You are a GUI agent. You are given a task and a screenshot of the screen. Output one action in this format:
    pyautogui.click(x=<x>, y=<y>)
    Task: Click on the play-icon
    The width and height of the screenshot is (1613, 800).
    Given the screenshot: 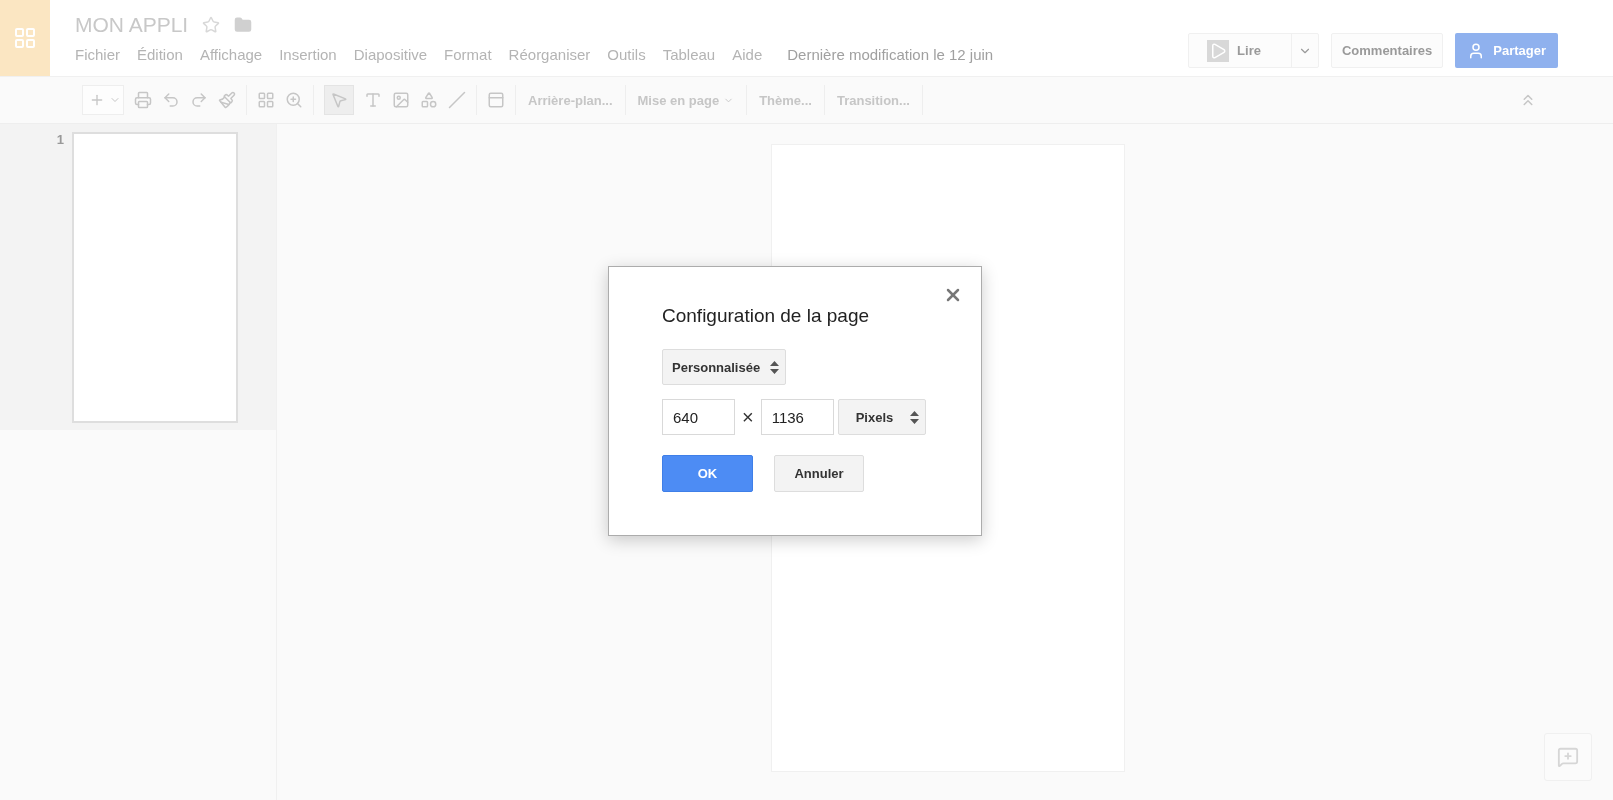 What is the action you would take?
    pyautogui.click(x=1218, y=50)
    